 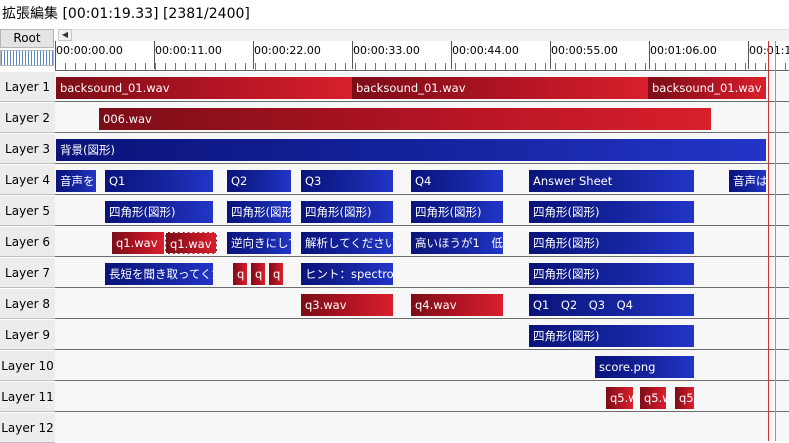 I want to click on layer-track: 音声を Q1 Q2 Q3 Q4 Answer Sheet 音声は, so click(x=422, y=180).